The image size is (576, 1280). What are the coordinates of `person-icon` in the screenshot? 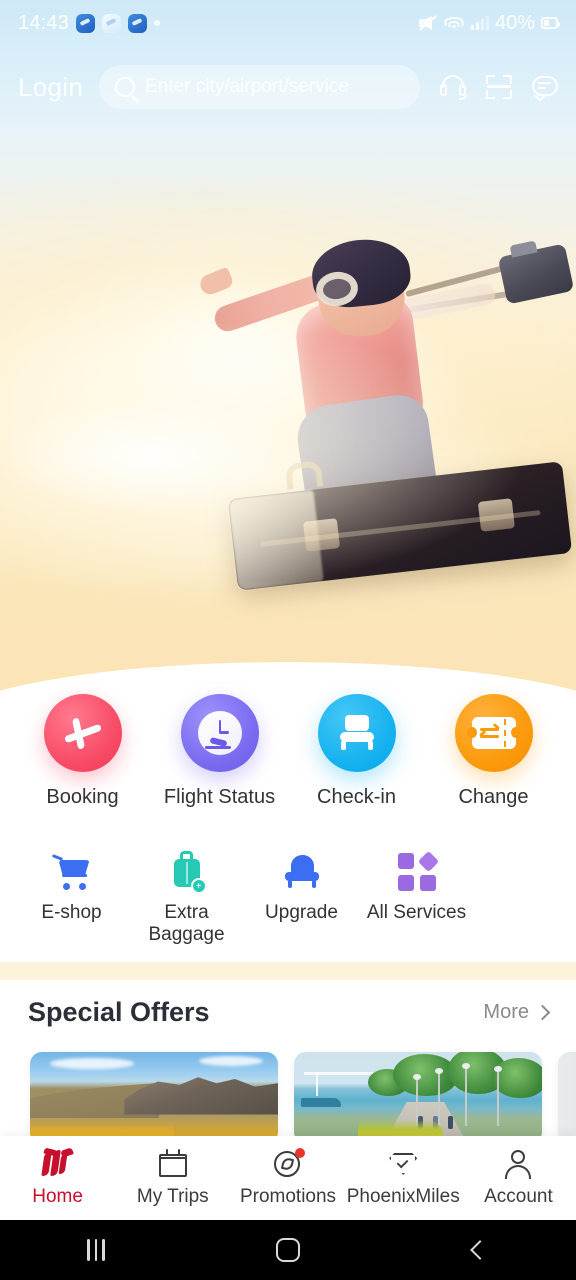 It's located at (518, 1164).